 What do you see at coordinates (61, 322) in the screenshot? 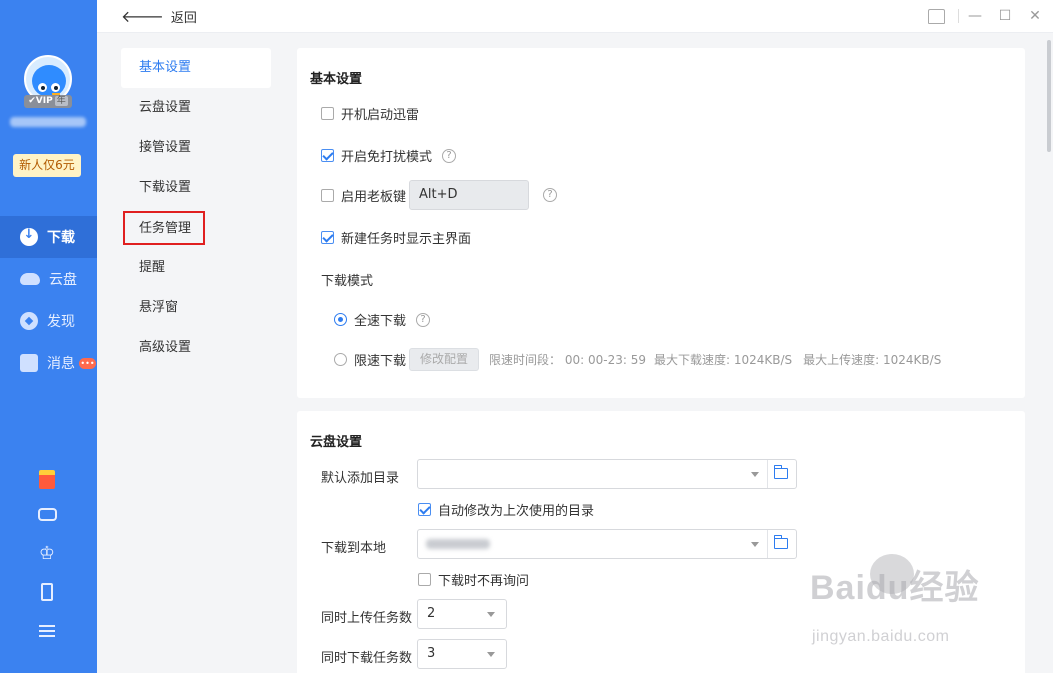
I see `nav-discover-label: 发现` at bounding box center [61, 322].